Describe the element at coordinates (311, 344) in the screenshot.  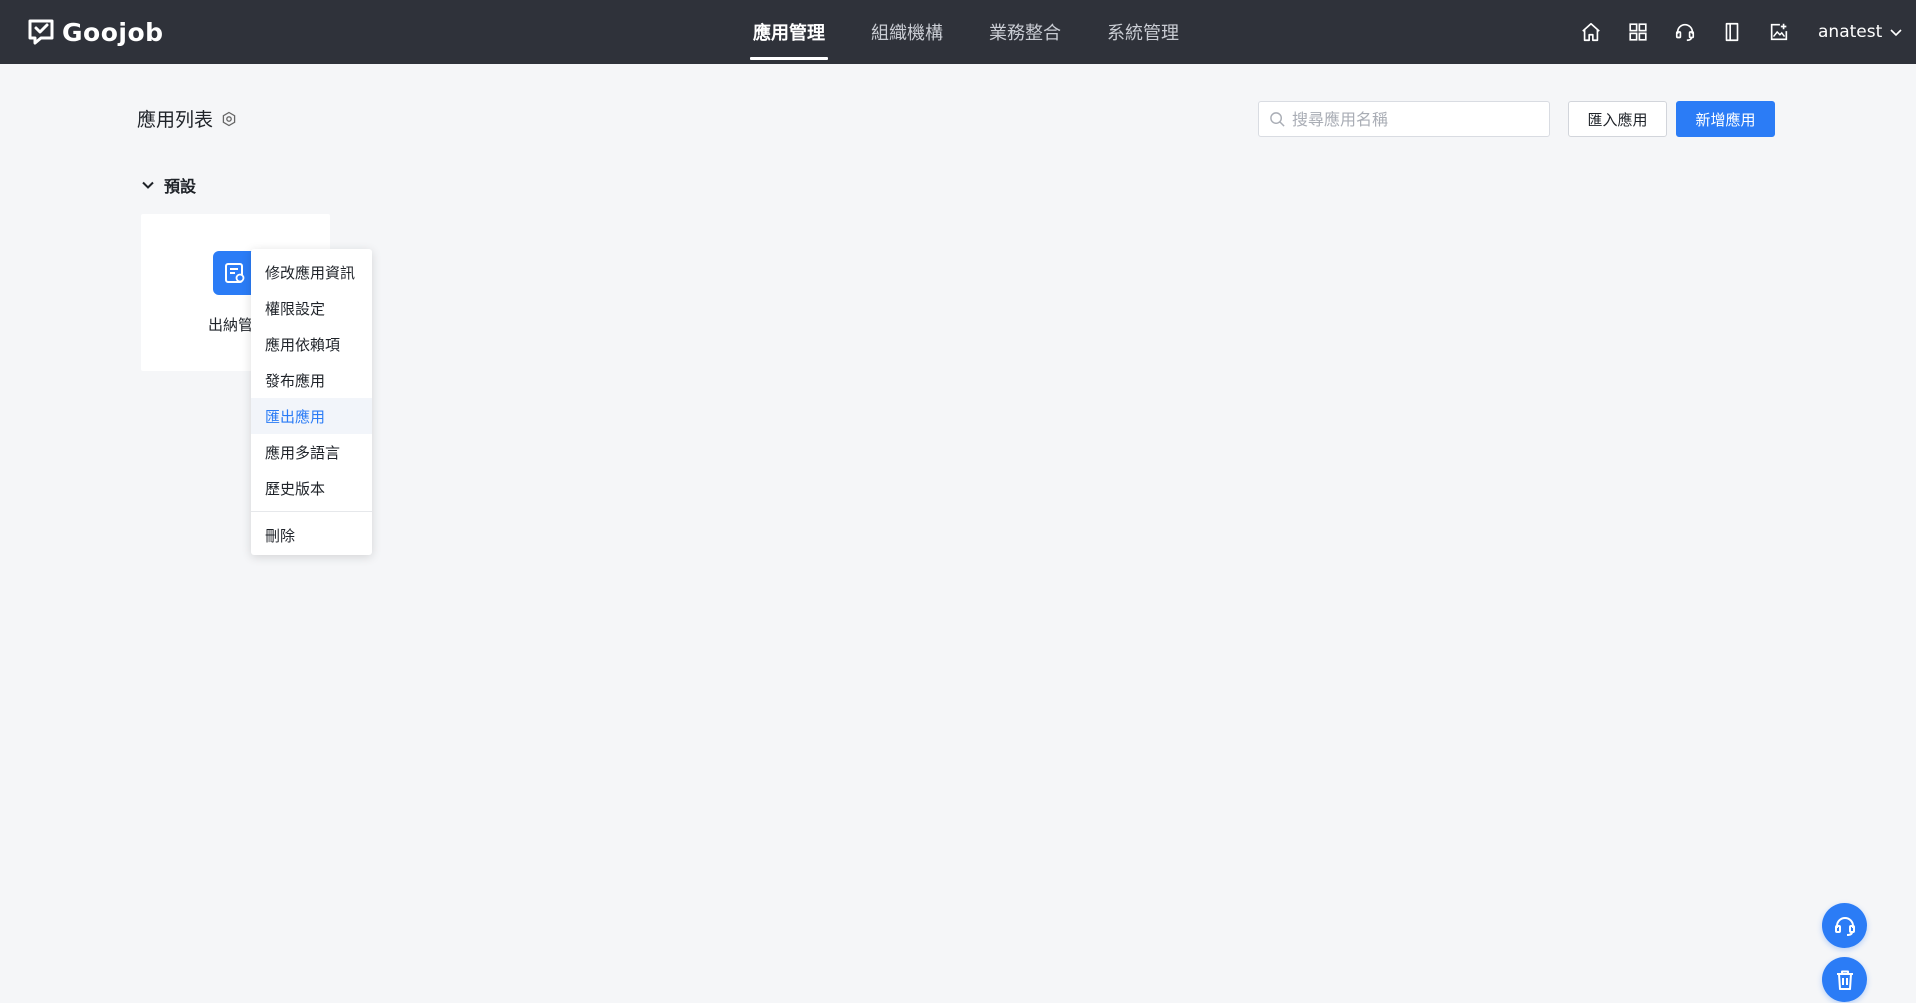
I see `menu-item-dependencies: 應用依賴項` at that location.